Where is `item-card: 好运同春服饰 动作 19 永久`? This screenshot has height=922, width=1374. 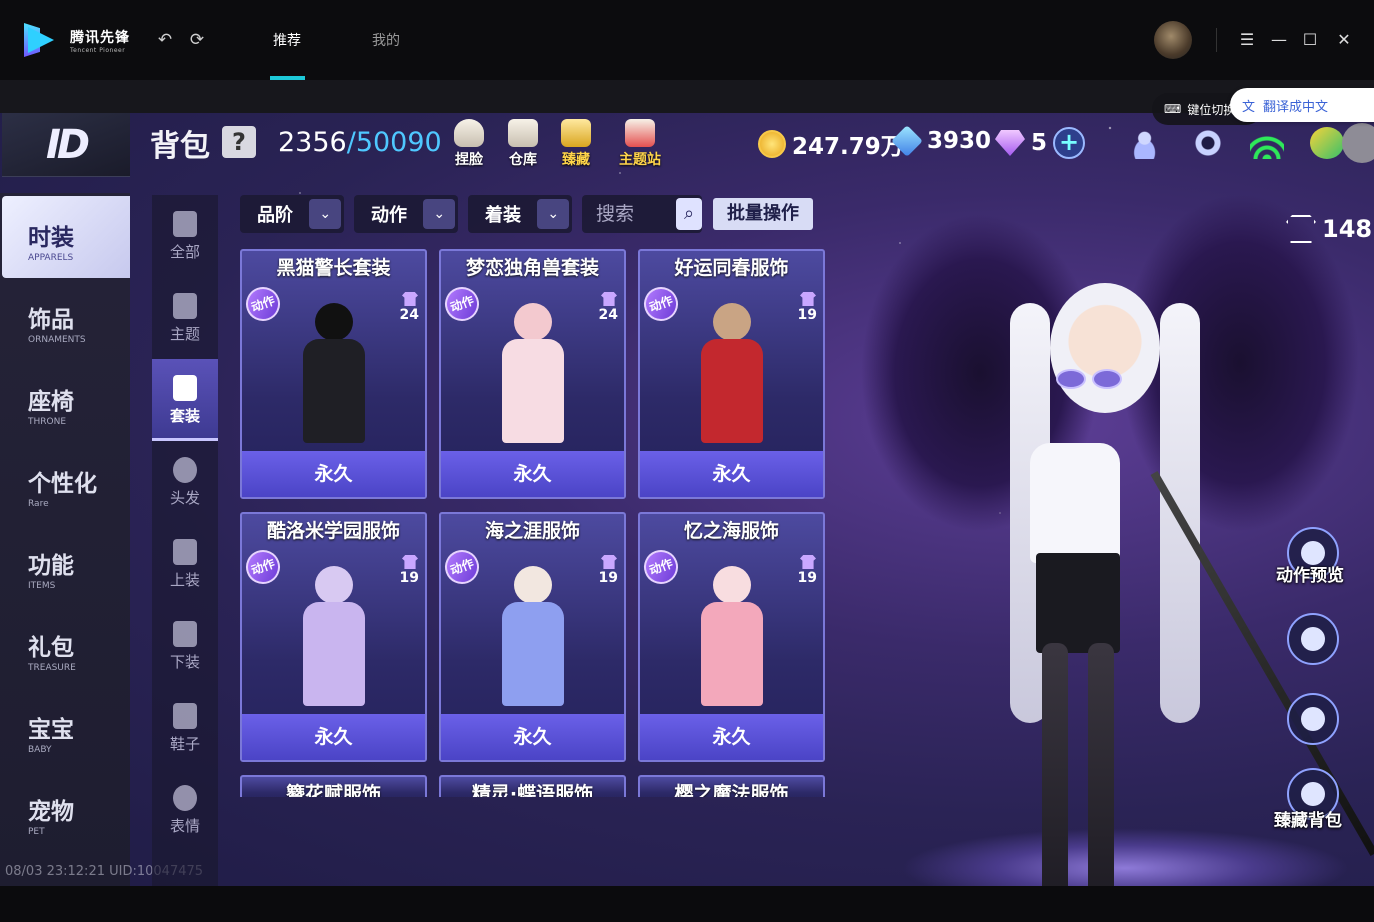 item-card: 好运同春服饰 动作 19 永久 is located at coordinates (731, 374).